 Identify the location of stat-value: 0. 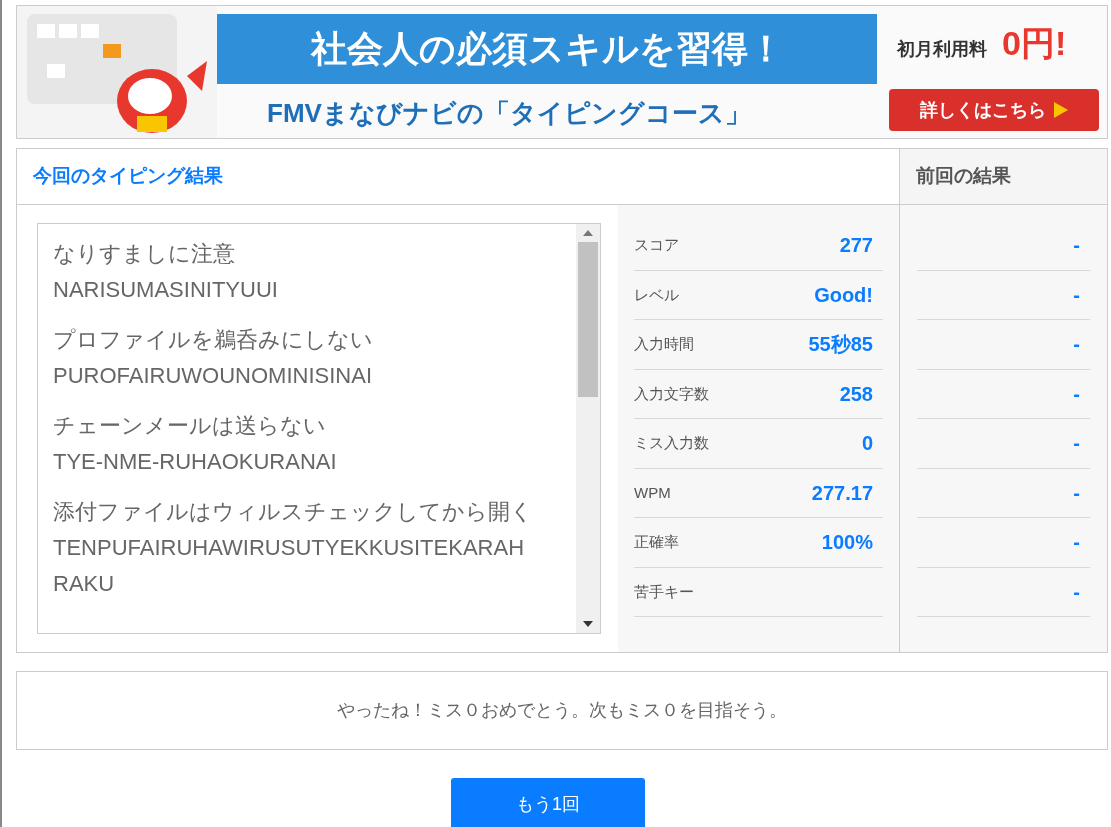
(867, 444).